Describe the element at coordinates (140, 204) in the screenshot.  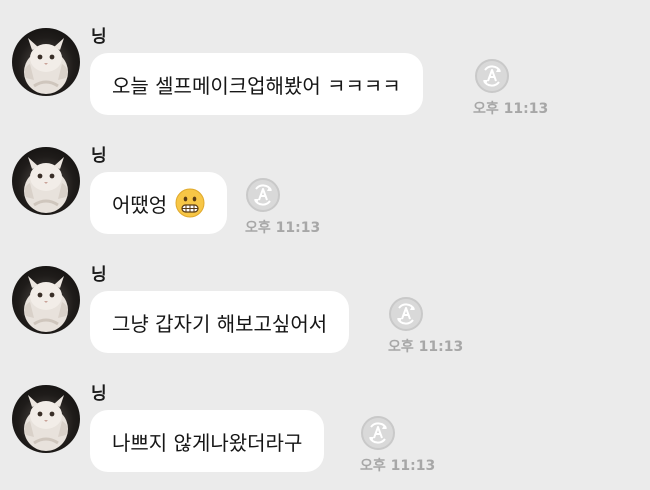
I see `message-text: 어땠엉` at that location.